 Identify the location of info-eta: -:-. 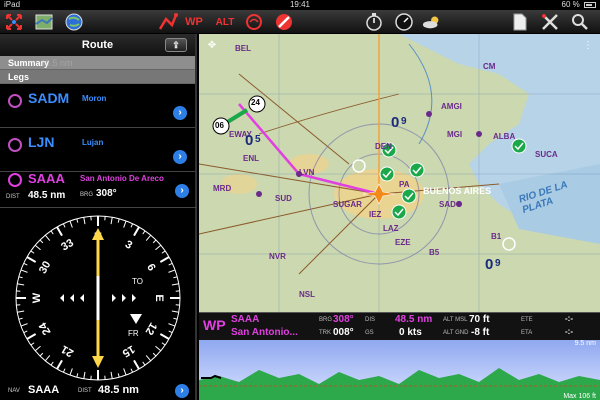
(569, 331).